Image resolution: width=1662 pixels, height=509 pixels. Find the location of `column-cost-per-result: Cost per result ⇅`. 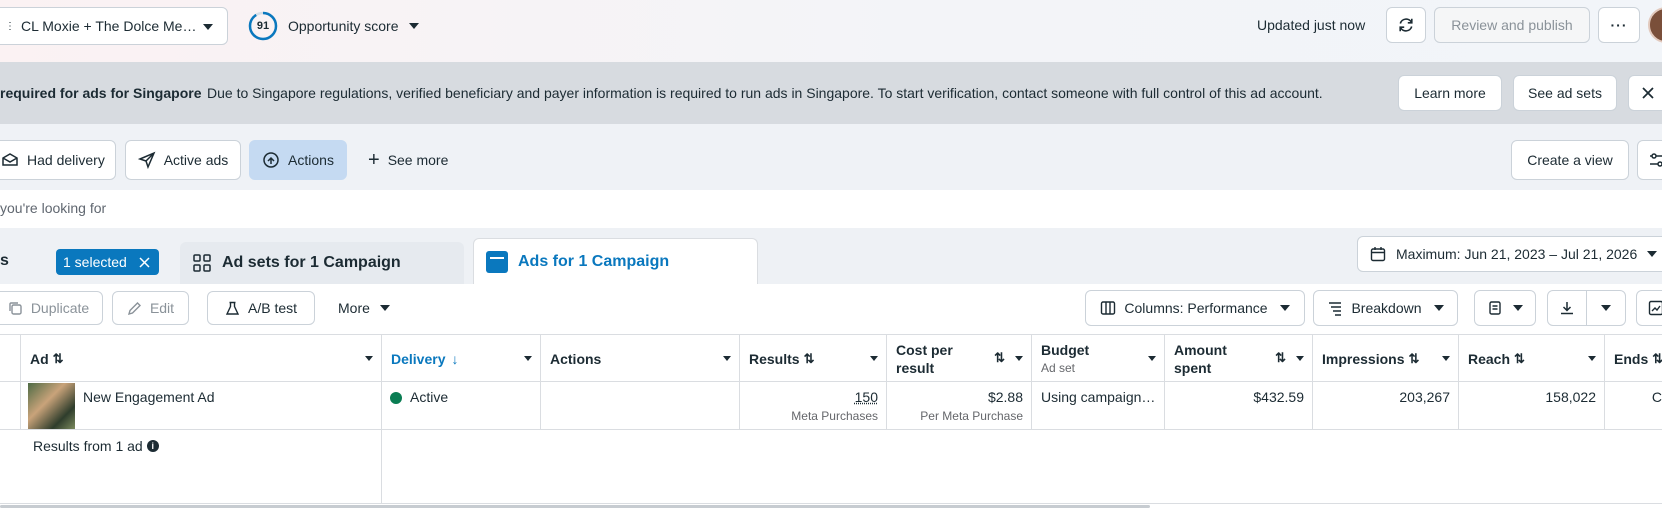

column-cost-per-result: Cost per result ⇅ is located at coordinates (959, 359).